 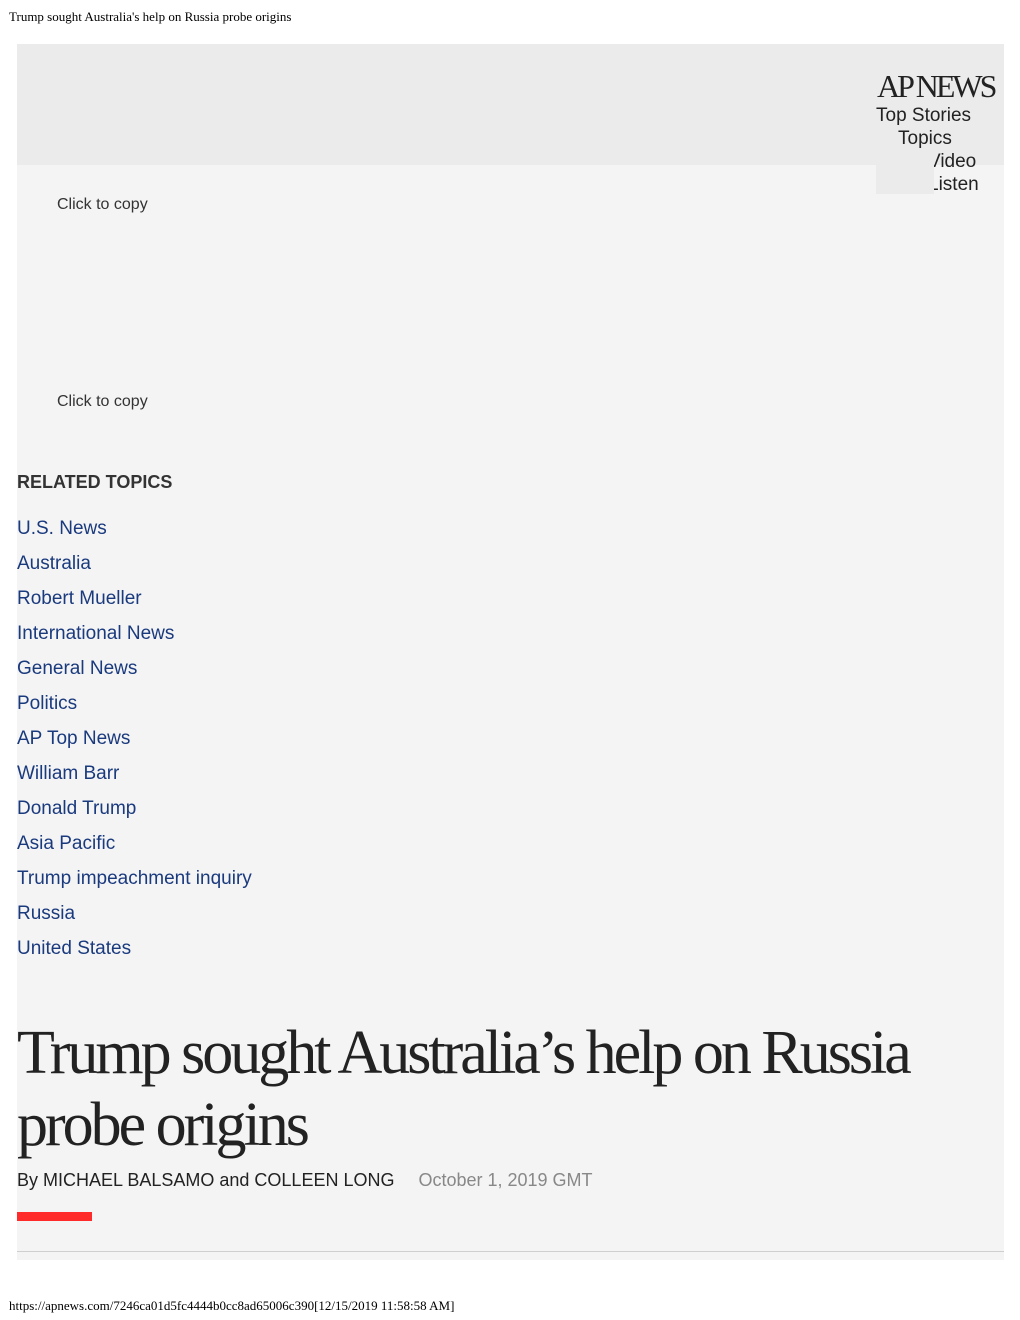 I want to click on byline-authors: By MICHAEL BALSAMO and COLLEEN LONG, so click(x=206, y=1180).